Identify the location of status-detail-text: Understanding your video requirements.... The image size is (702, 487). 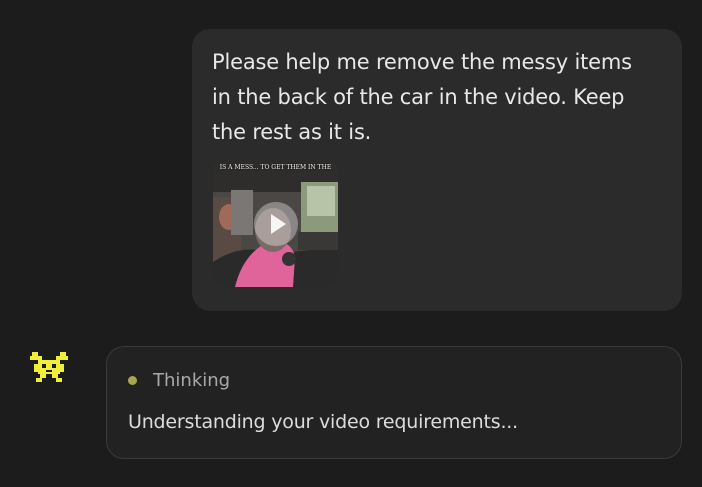
(323, 422).